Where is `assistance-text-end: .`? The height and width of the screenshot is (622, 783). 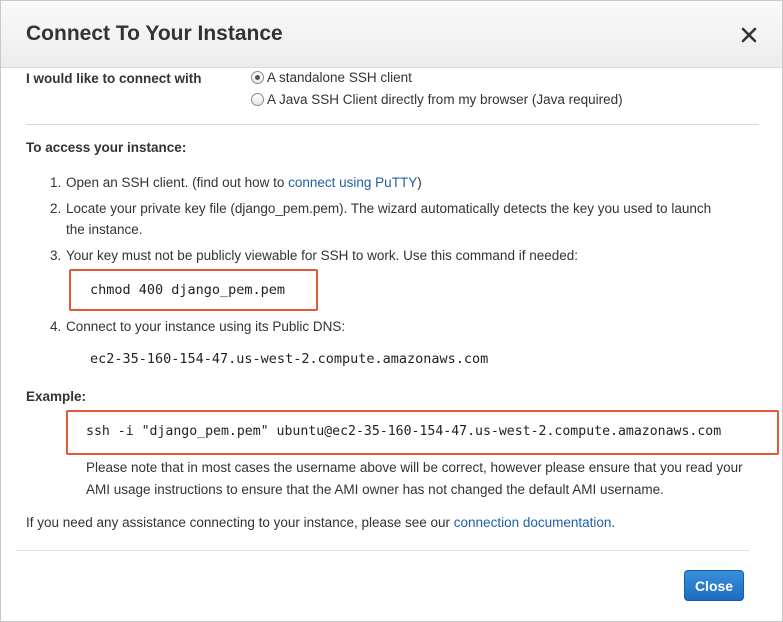
assistance-text-end: . is located at coordinates (613, 522).